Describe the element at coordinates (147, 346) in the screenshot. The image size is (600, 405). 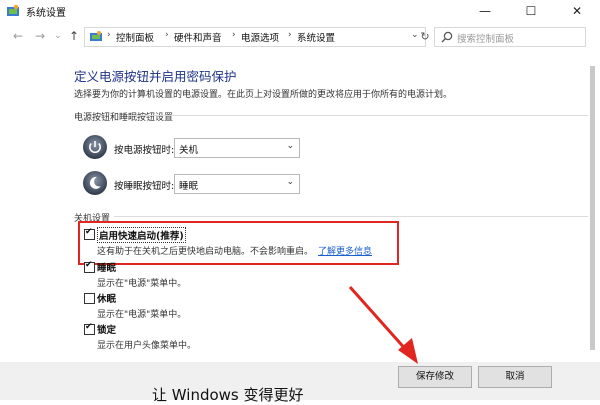
I see `lock-option-description: 显示在用户头像菜单中。` at that location.